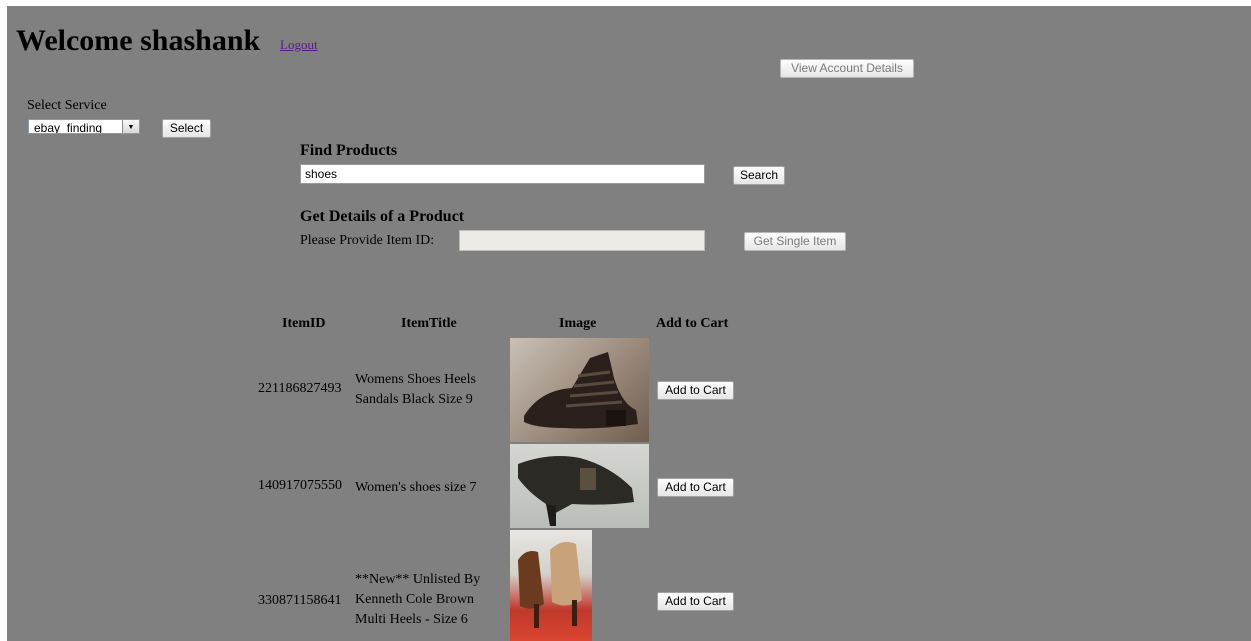 The image size is (1251, 641). I want to click on row-1-product-image, so click(579, 390).